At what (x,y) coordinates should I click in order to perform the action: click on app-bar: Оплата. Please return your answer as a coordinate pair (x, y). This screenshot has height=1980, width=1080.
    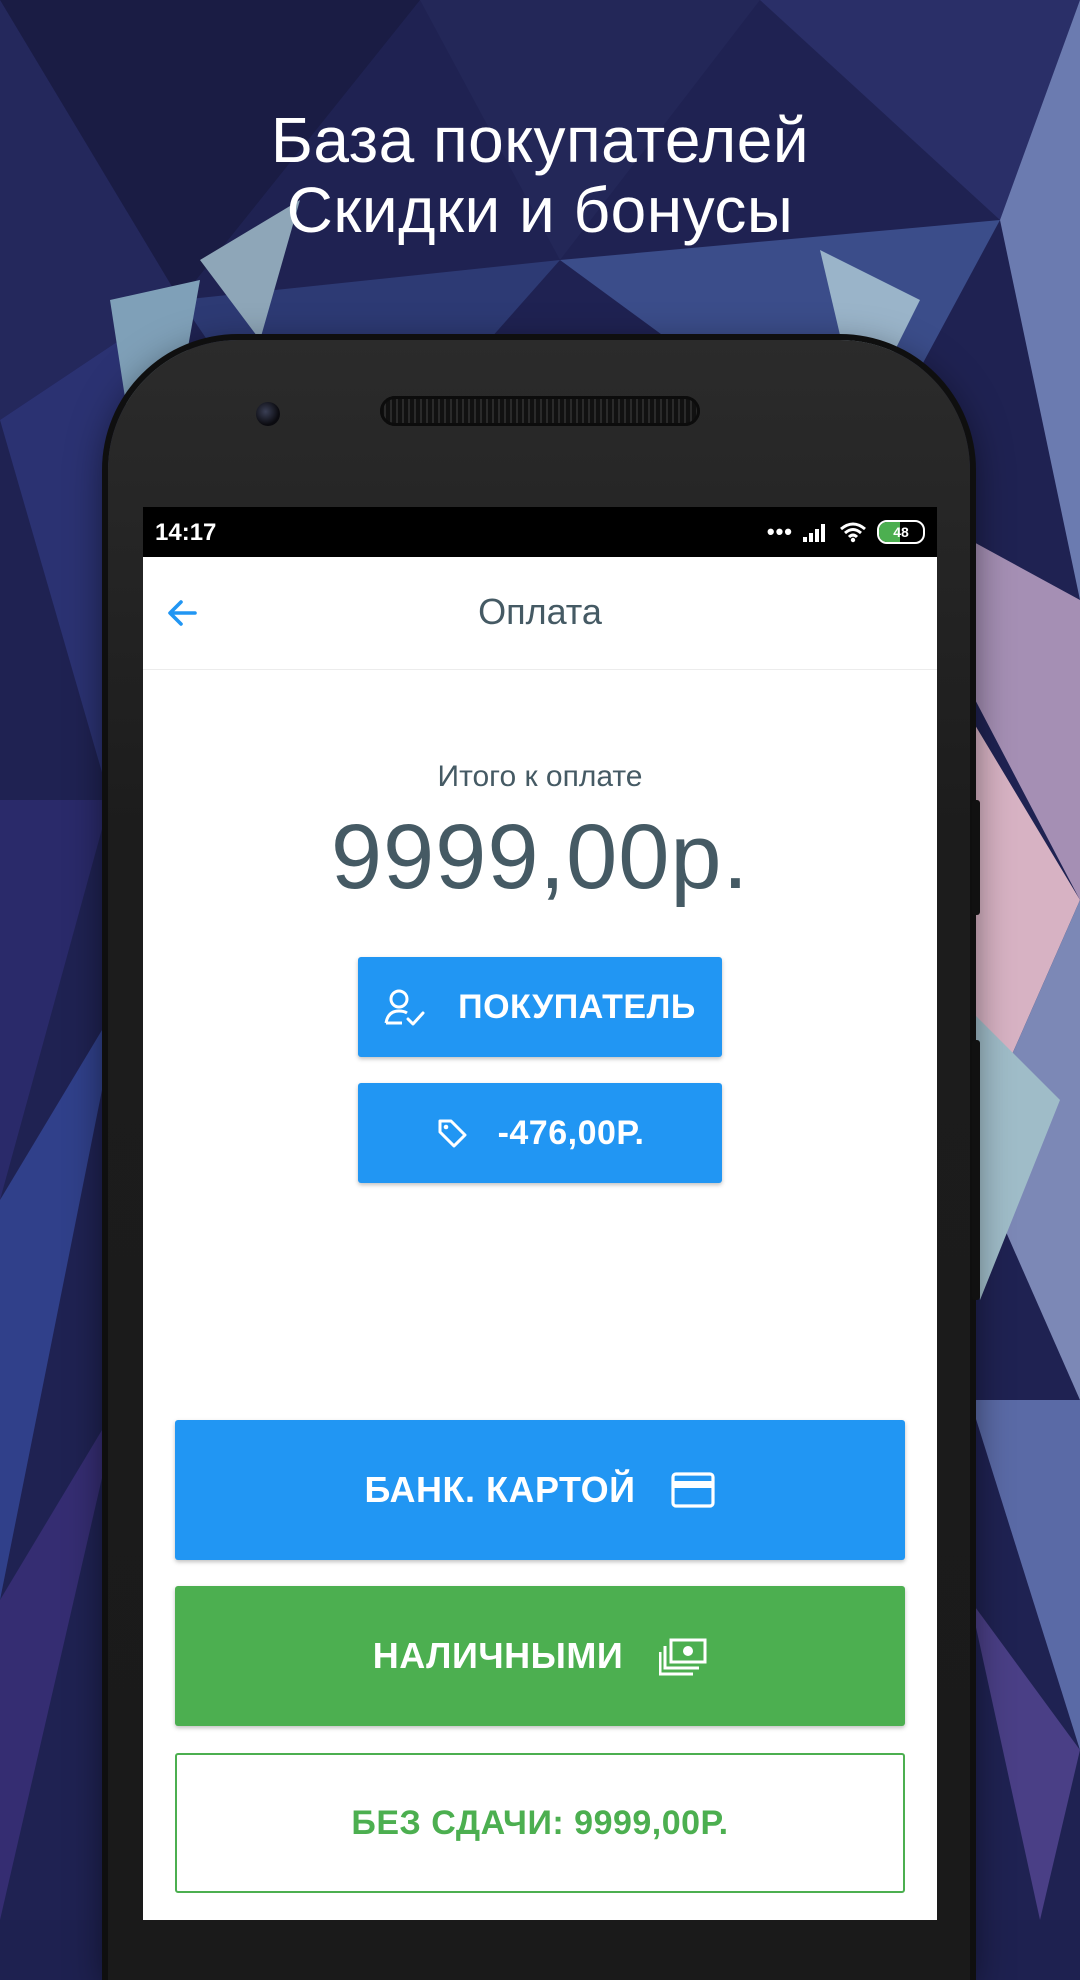
    Looking at the image, I should click on (540, 613).